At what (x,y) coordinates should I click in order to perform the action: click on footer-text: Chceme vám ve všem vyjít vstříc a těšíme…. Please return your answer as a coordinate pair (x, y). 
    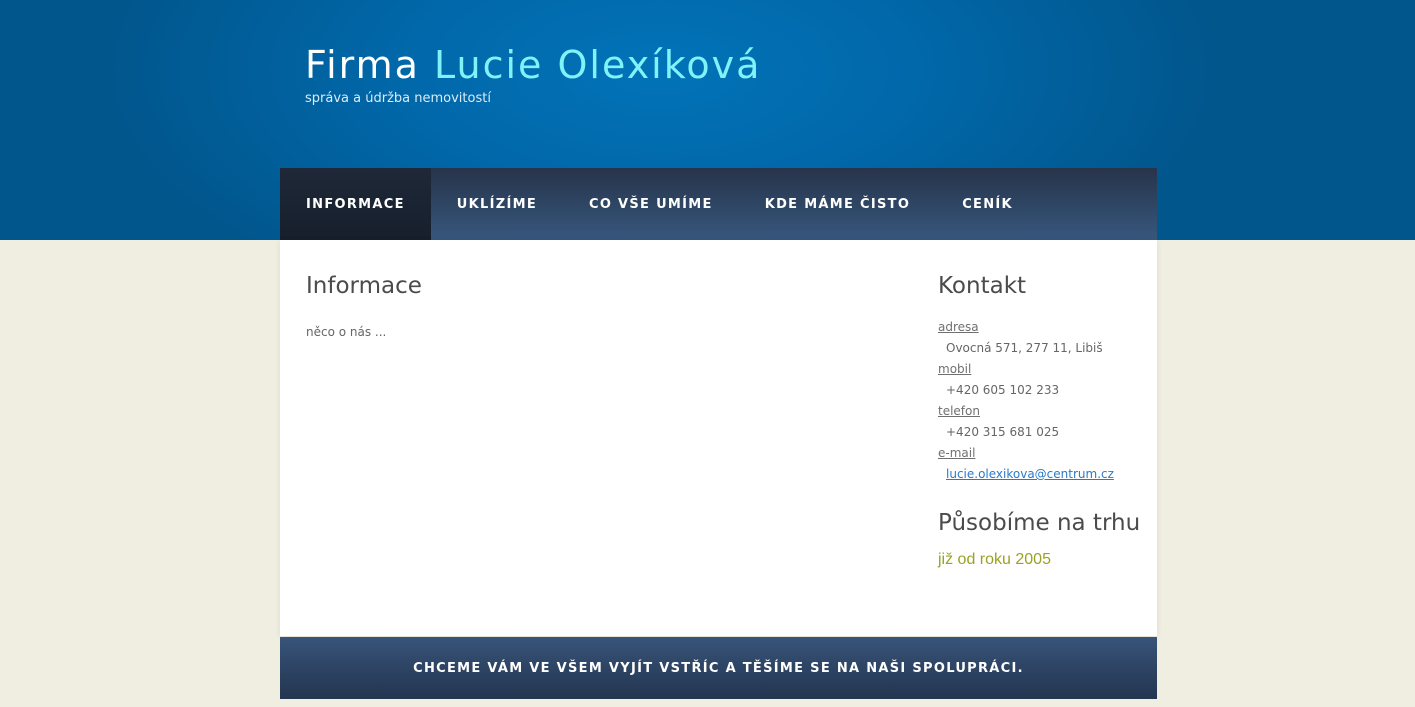
    Looking at the image, I should click on (718, 668).